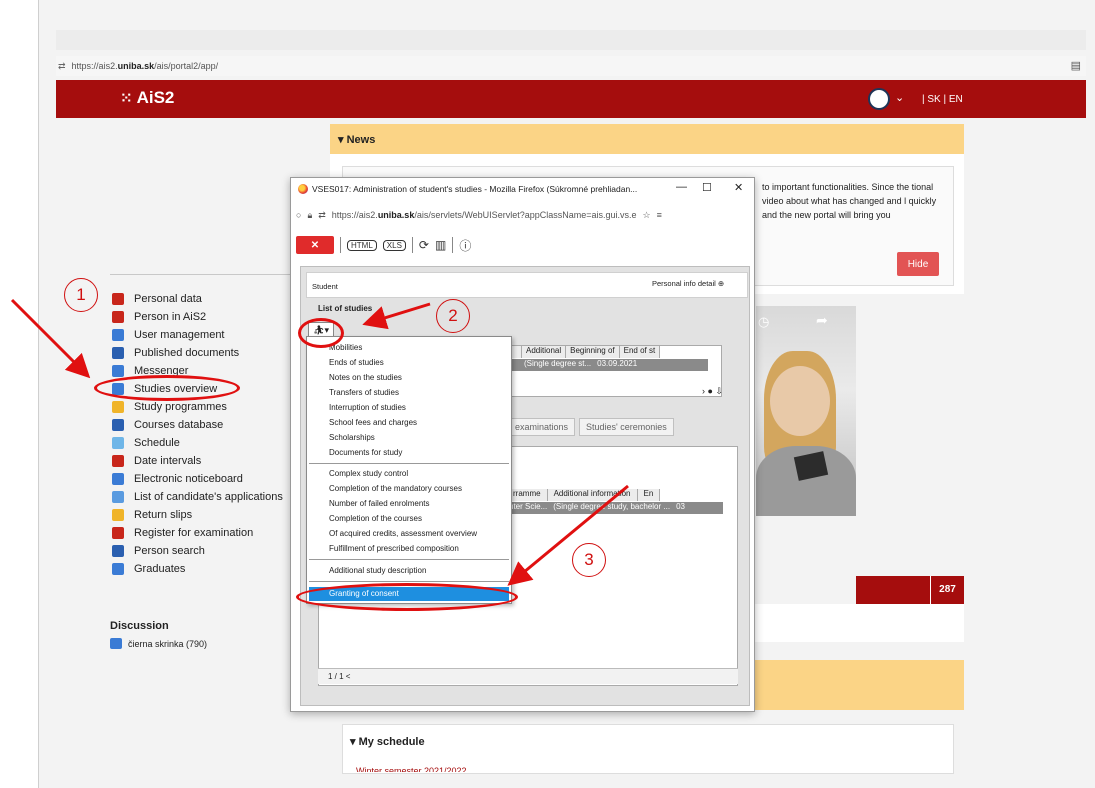  Describe the element at coordinates (568, 535) in the screenshot. I see `arrow-to-granting-consent` at that location.